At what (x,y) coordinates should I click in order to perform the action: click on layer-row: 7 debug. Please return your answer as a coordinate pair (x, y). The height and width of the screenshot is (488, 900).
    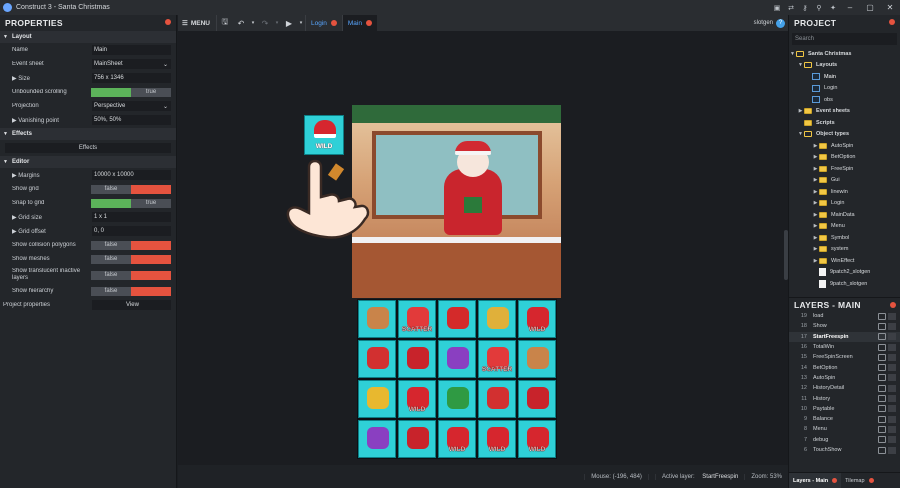
    Looking at the image, I should click on (844, 440).